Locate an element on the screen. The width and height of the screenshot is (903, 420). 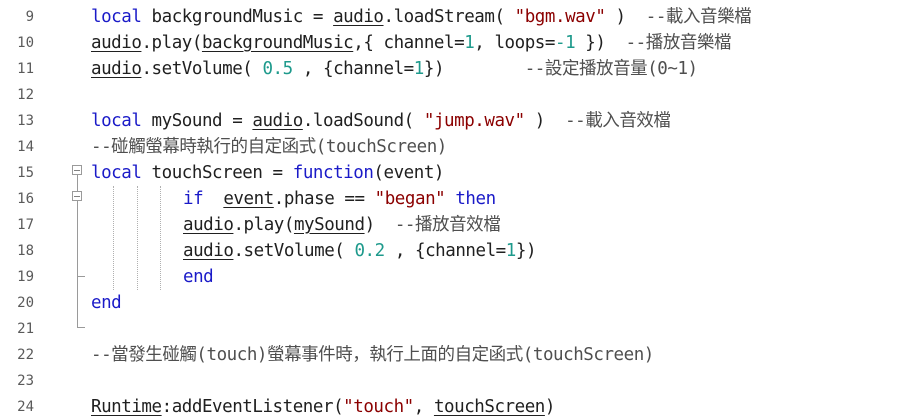
number-token: 0.5 is located at coordinates (277, 69).